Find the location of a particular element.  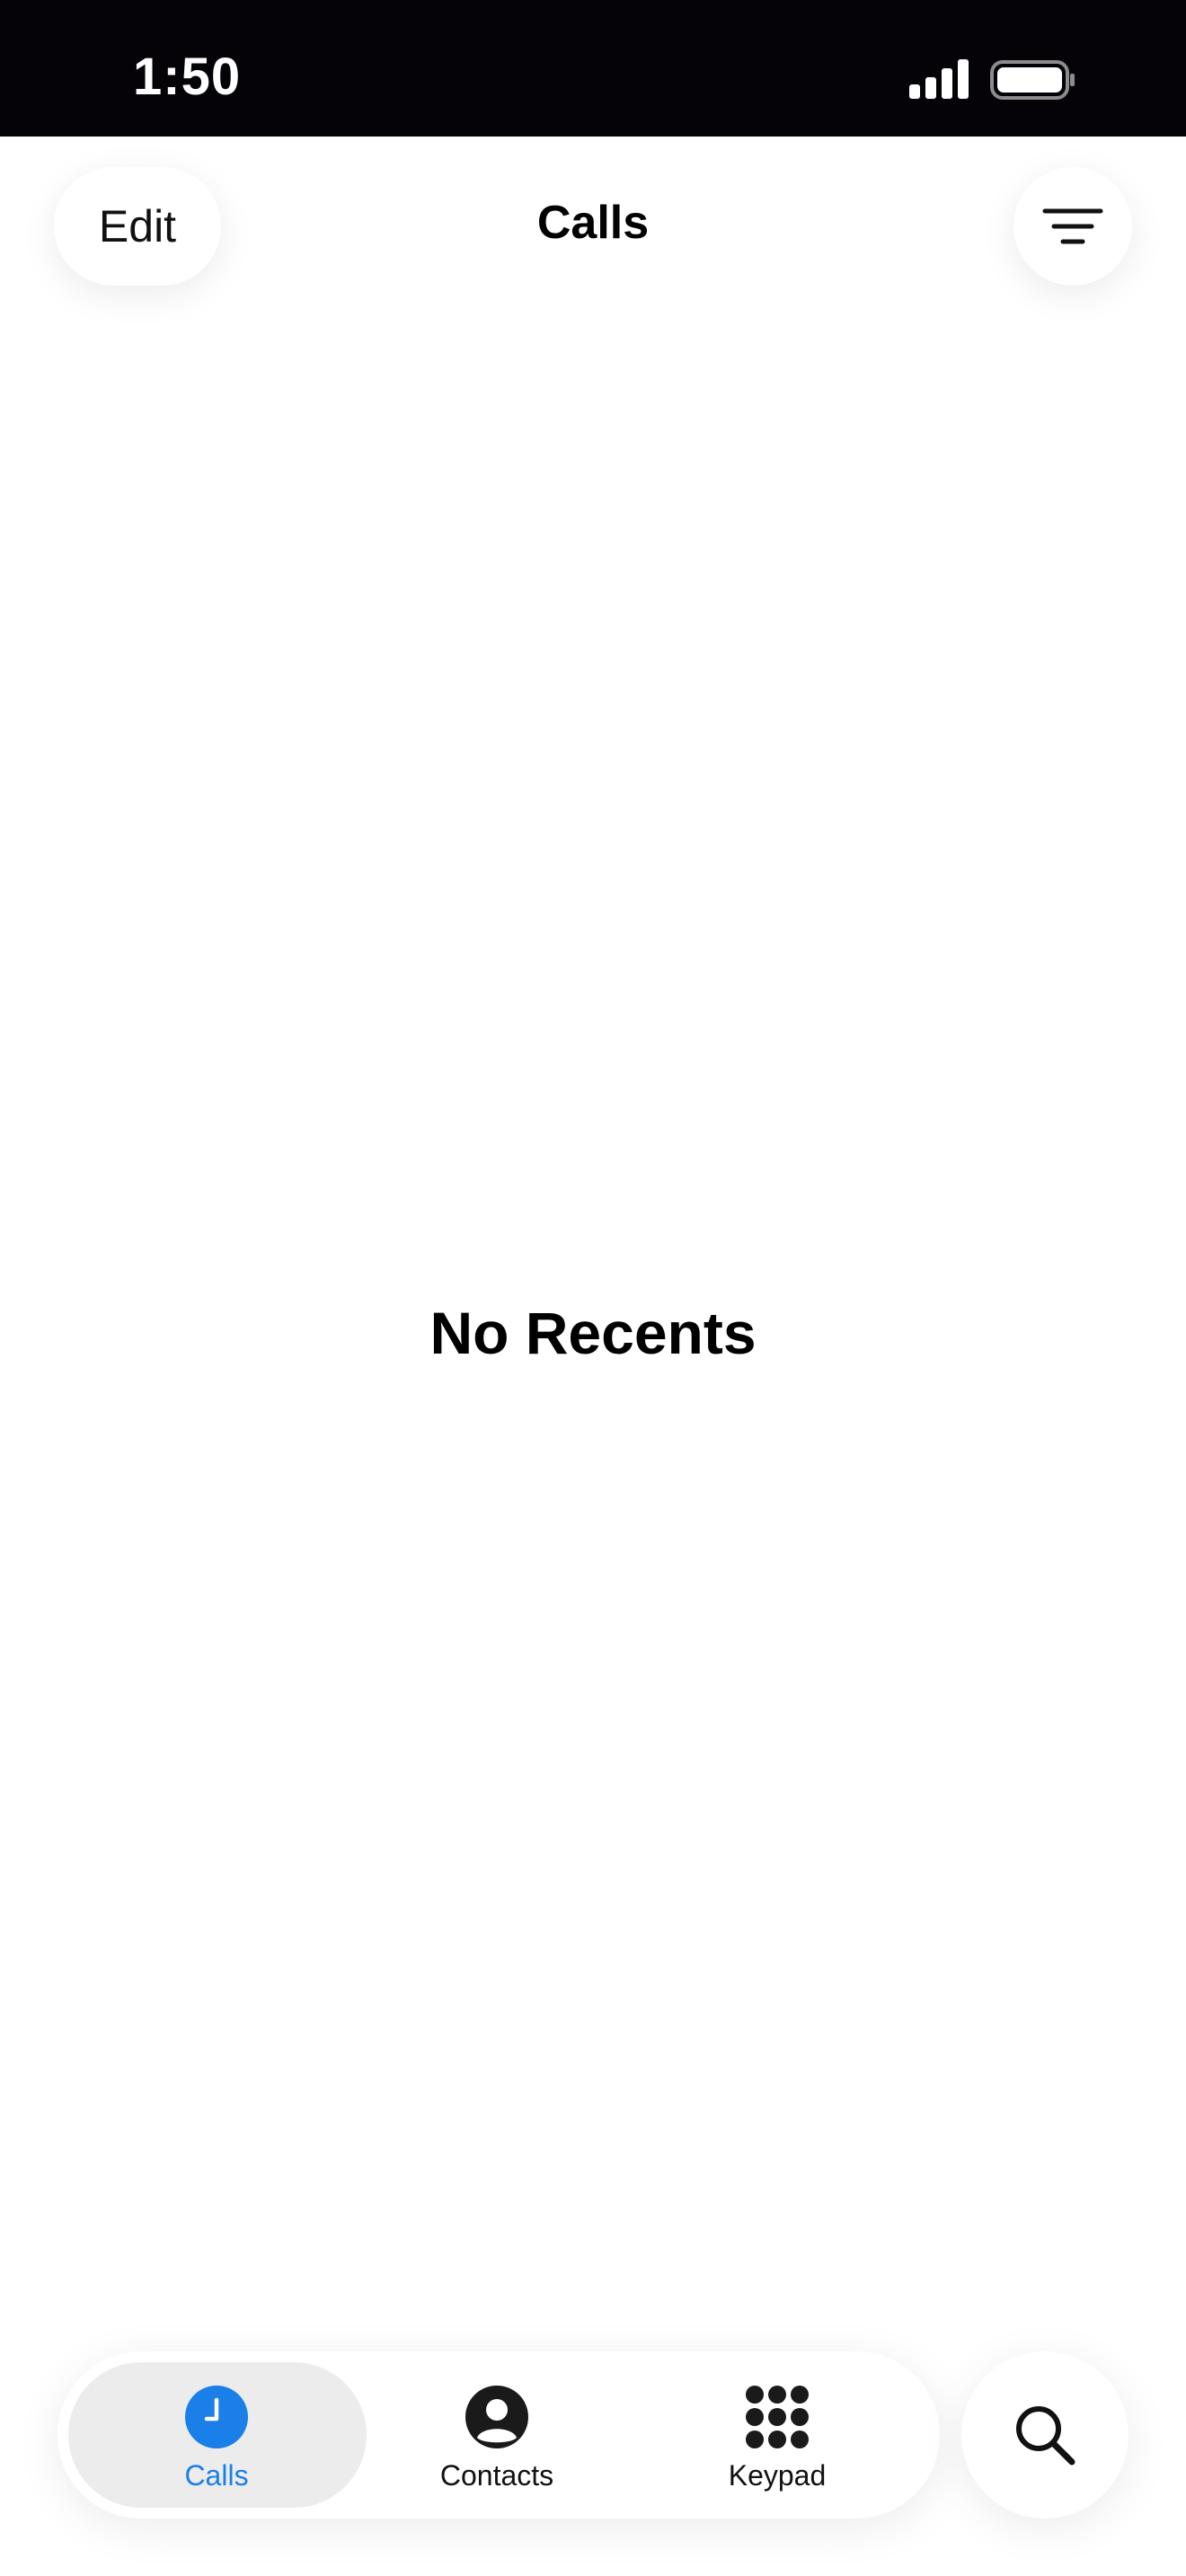

search-icon is located at coordinates (1045, 2436).